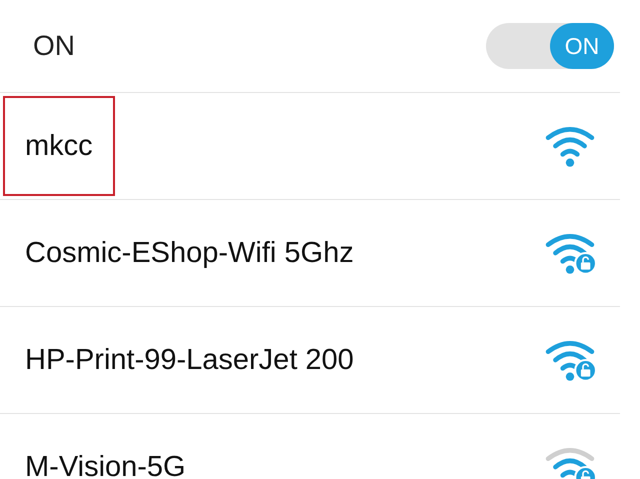 This screenshot has height=479, width=640. I want to click on network-name: M-Vision-5G, so click(105, 448).